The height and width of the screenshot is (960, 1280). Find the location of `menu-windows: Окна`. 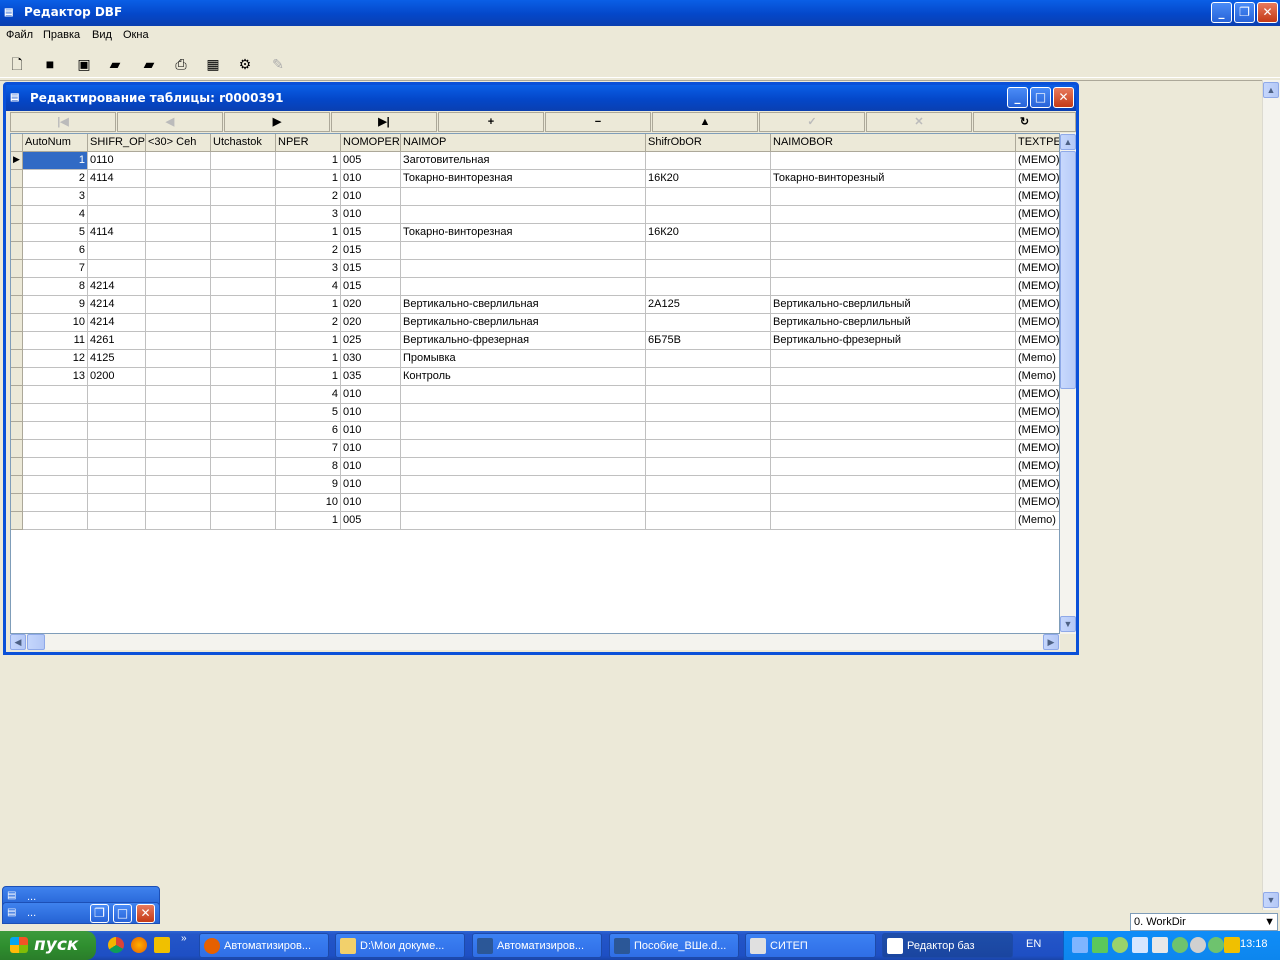

menu-windows: Окна is located at coordinates (136, 35).